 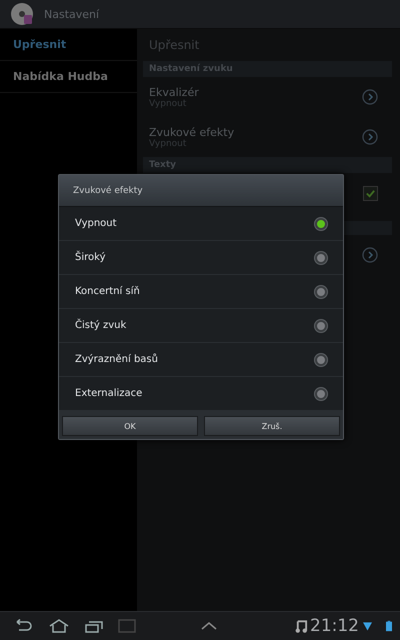 What do you see at coordinates (301, 626) in the screenshot?
I see `music-note-icon` at bounding box center [301, 626].